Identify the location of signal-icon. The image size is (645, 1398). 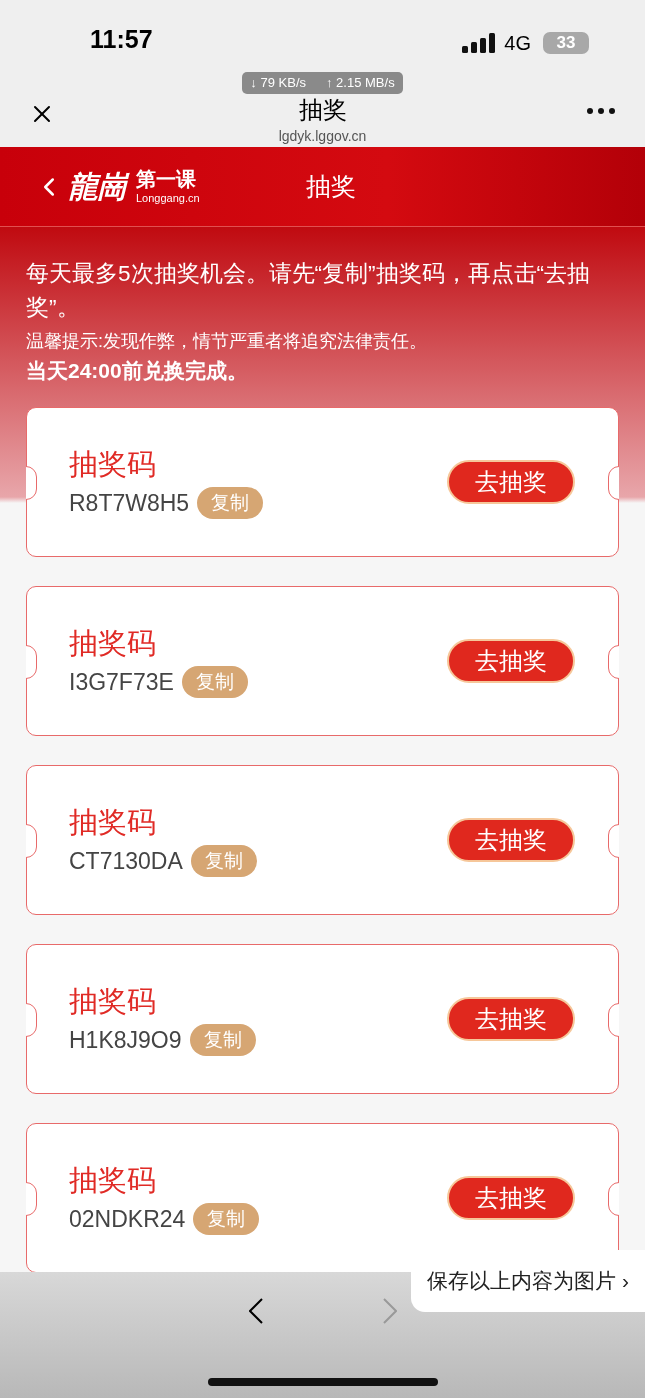
(479, 43).